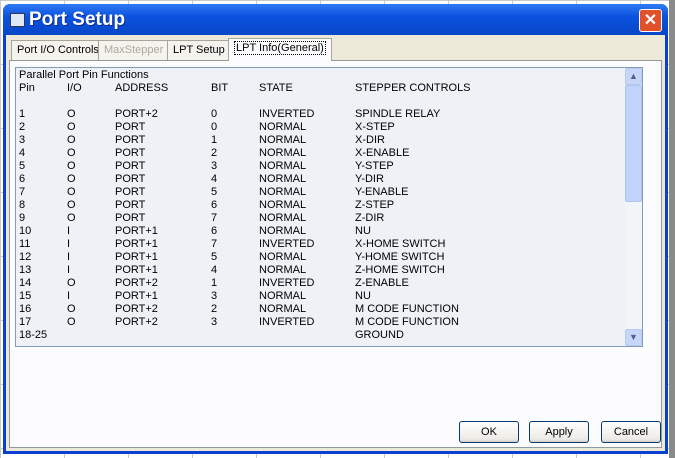  Describe the element at coordinates (319, 166) in the screenshot. I see `pin-row: 5 O PORT 3 NORMAL Y-STEP` at that location.